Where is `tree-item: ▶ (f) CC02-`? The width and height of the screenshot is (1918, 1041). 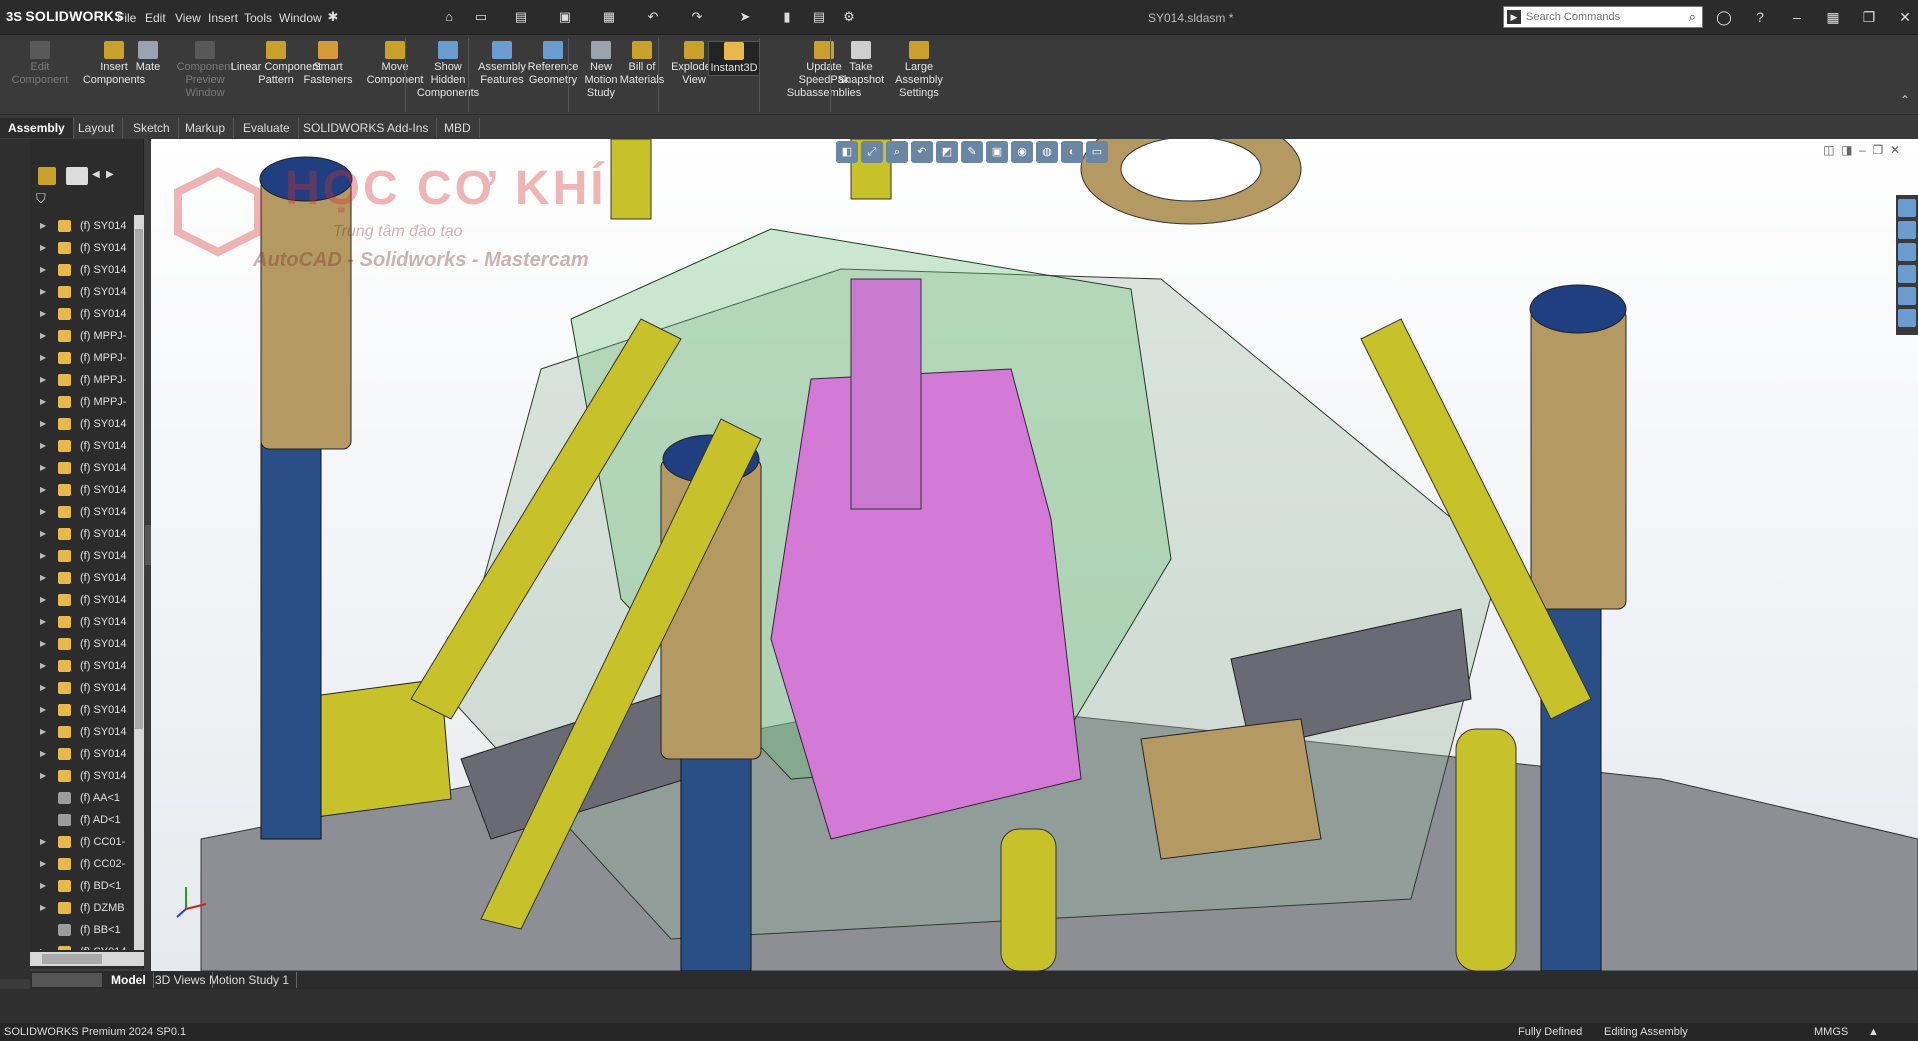 tree-item: ▶ (f) CC02- is located at coordinates (82, 864).